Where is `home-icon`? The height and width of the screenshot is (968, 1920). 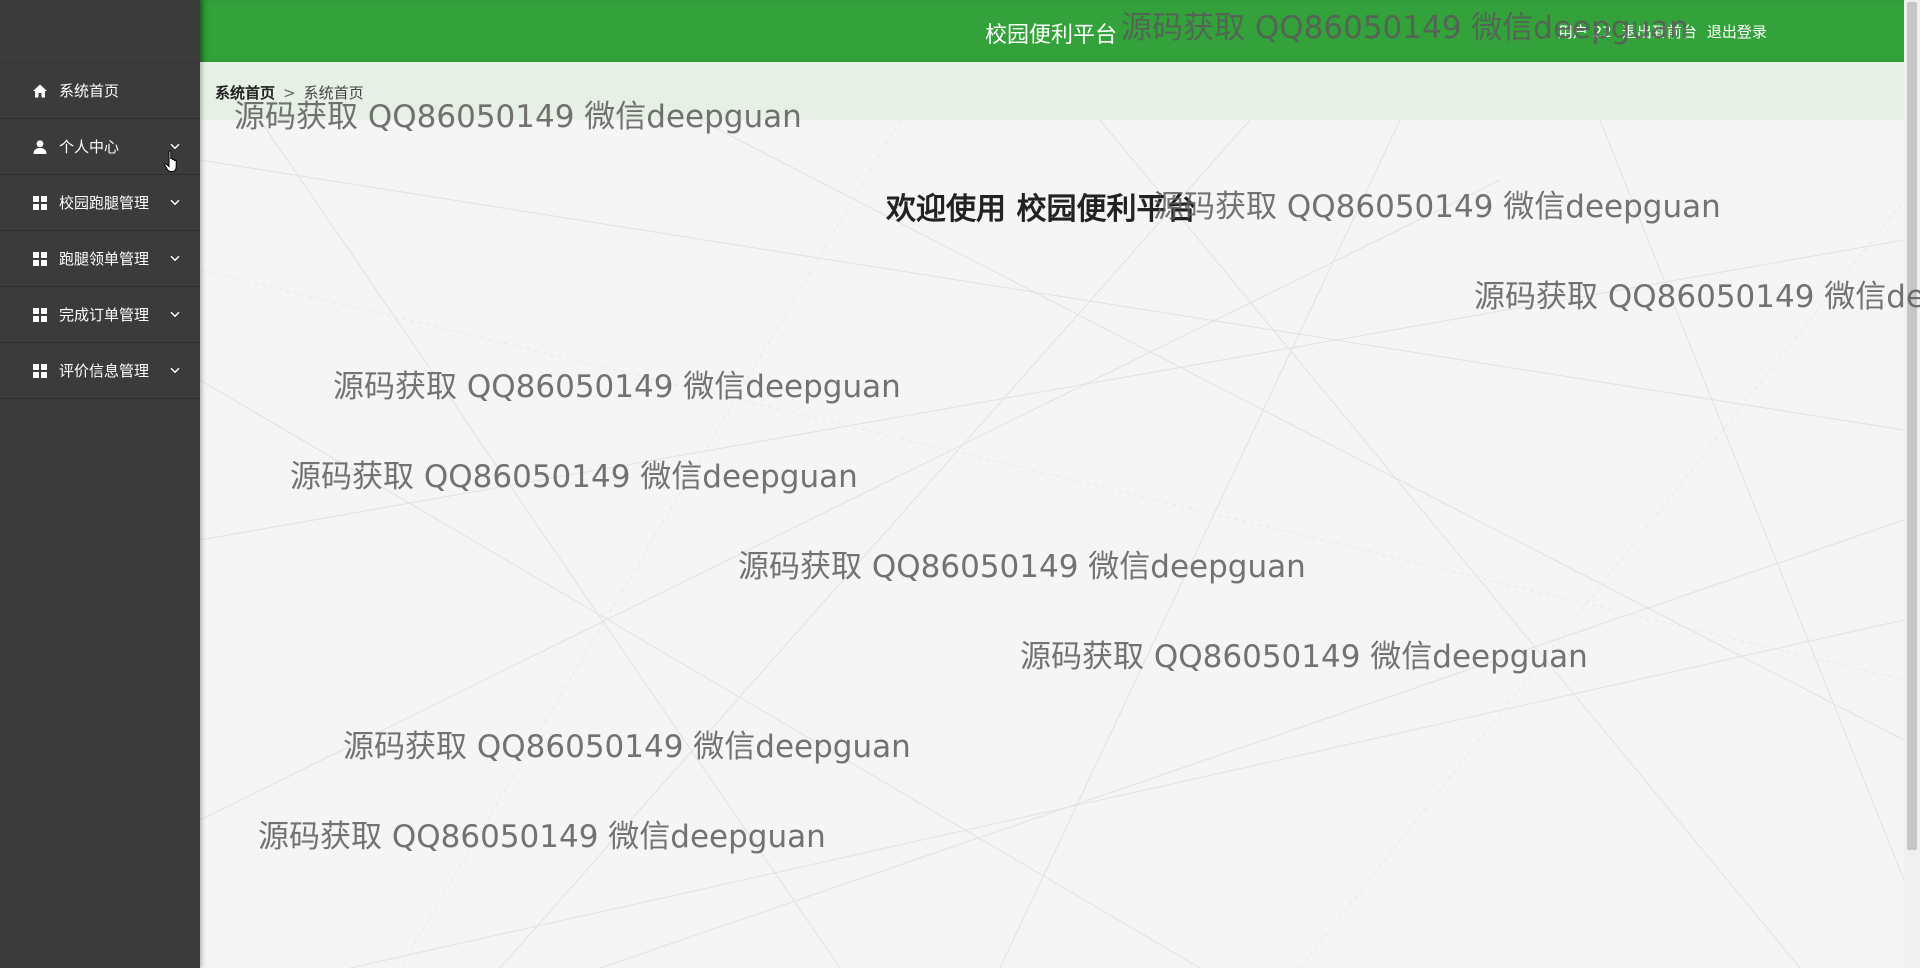
home-icon is located at coordinates (40, 91).